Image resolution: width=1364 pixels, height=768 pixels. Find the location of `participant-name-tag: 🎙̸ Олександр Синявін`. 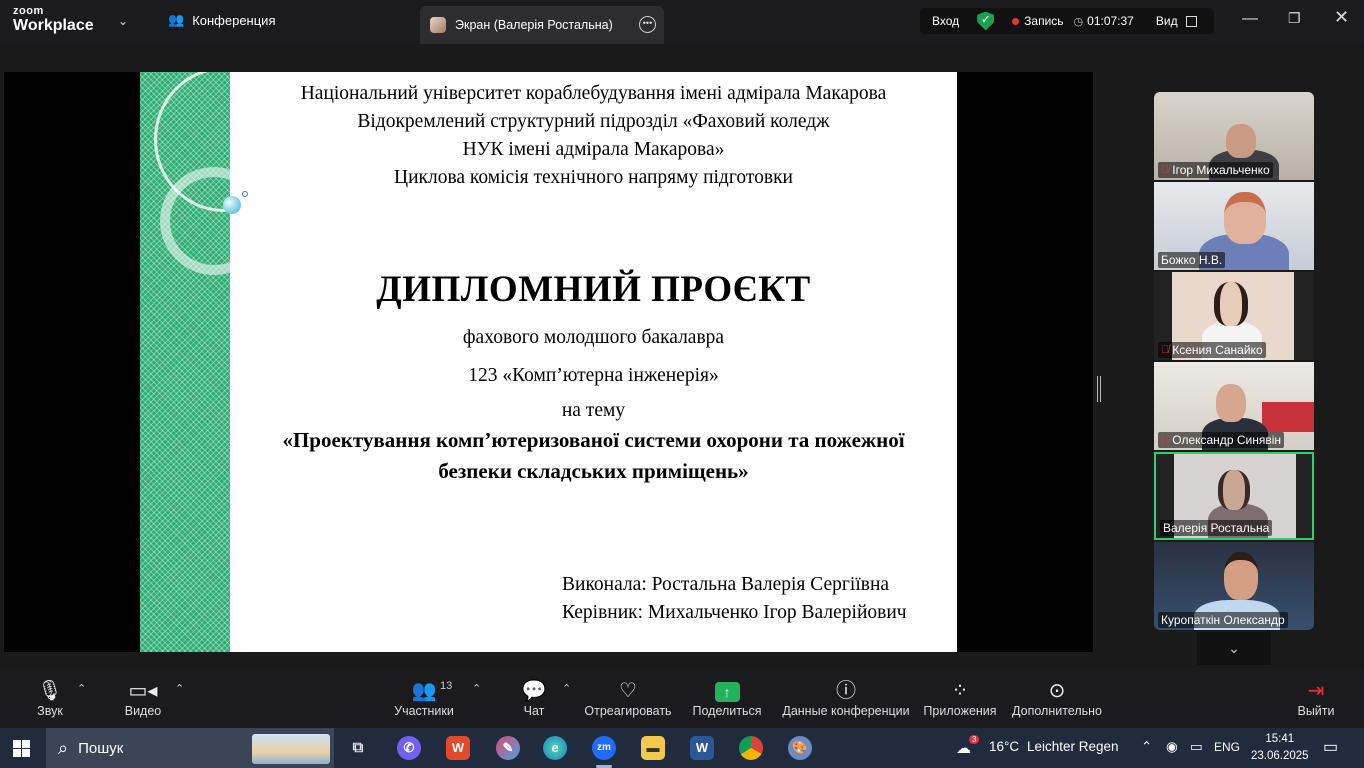

participant-name-tag: 🎙̸ Олександр Синявін is located at coordinates (1221, 440).